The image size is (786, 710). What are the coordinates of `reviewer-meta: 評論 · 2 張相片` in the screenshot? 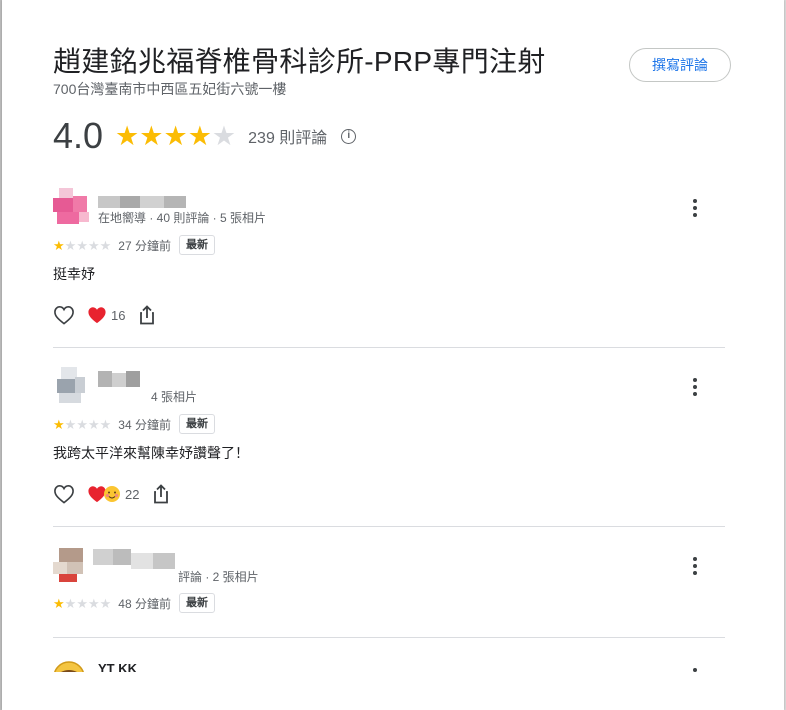 It's located at (218, 577).